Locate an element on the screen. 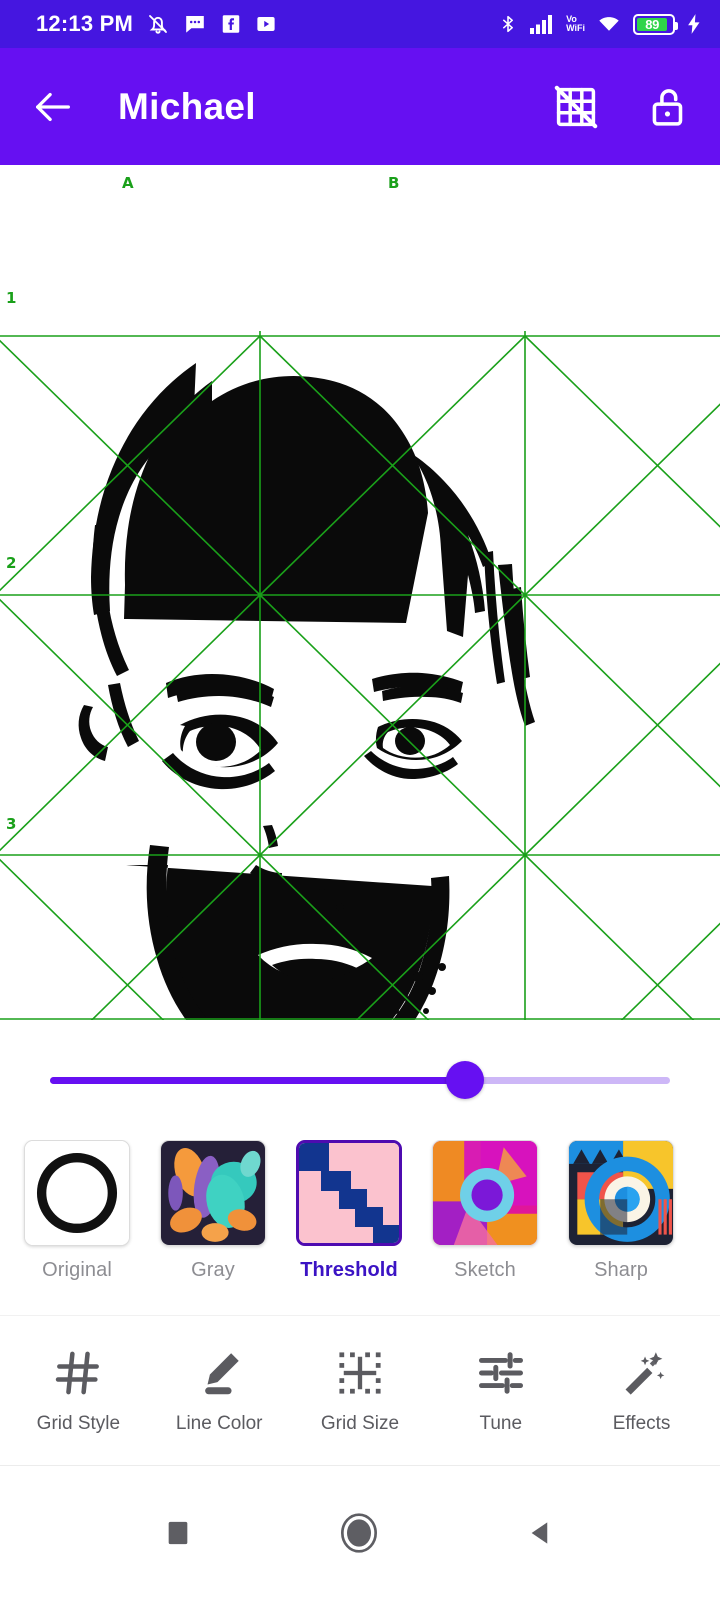  charging-bolt-icon is located at coordinates (694, 24).